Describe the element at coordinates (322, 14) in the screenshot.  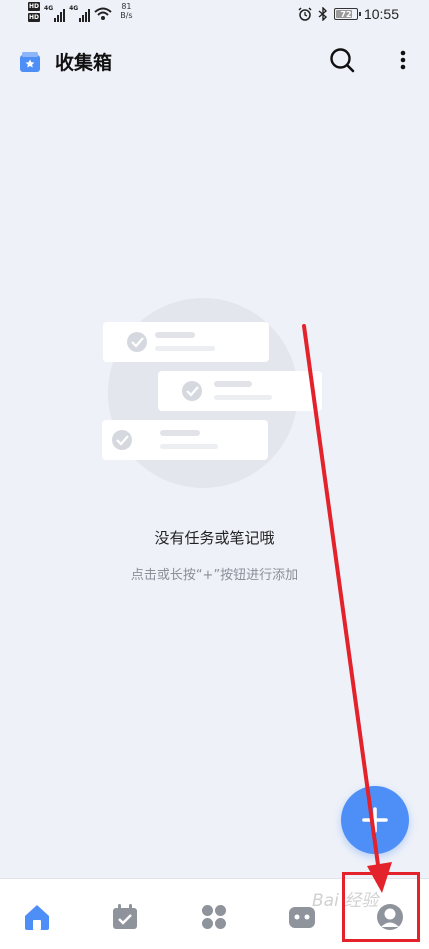
I see `bluetooth-icon` at that location.